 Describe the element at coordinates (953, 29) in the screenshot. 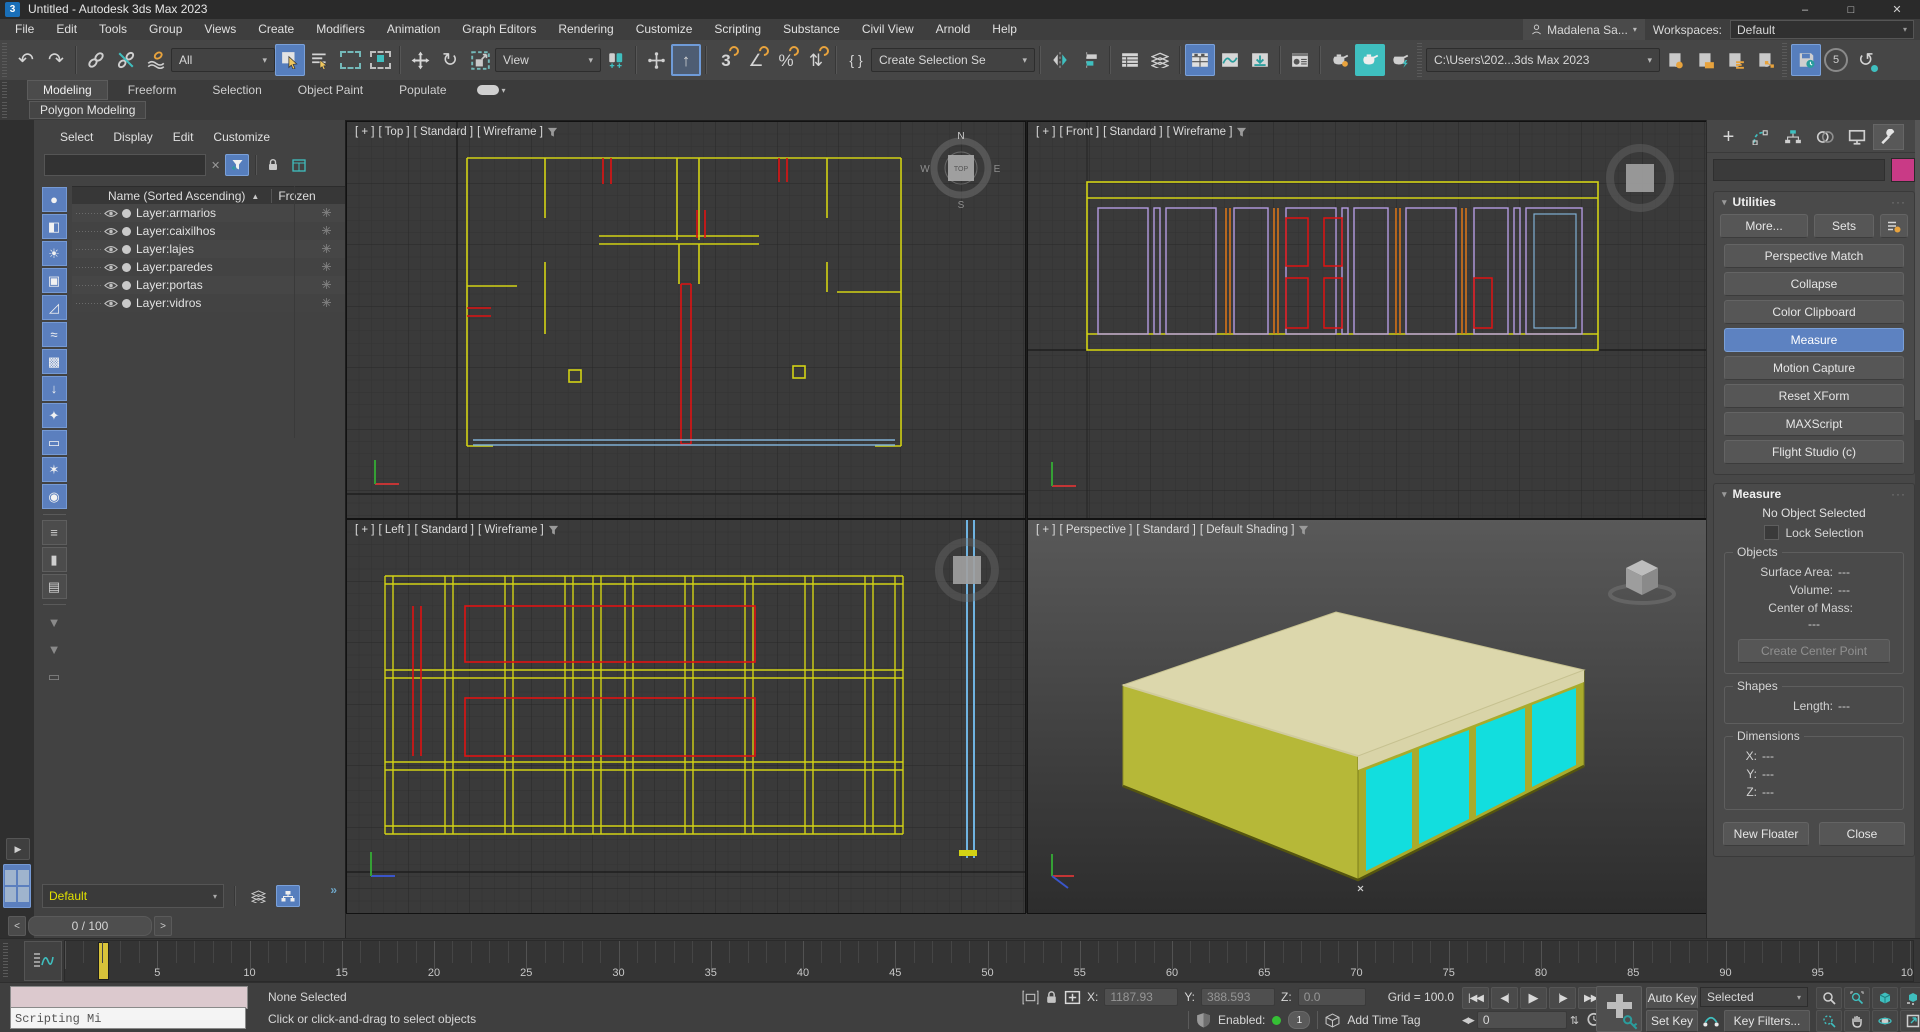

I see `menu-arnold: Arnold` at that location.